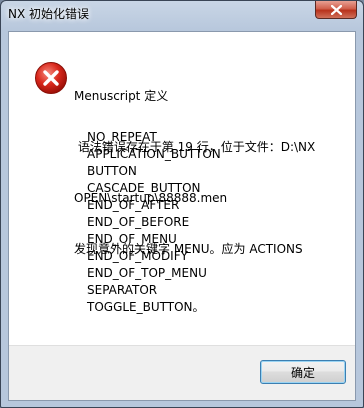  What do you see at coordinates (144, 188) in the screenshot?
I see `keyword-item: CASCADE_BUTTON` at bounding box center [144, 188].